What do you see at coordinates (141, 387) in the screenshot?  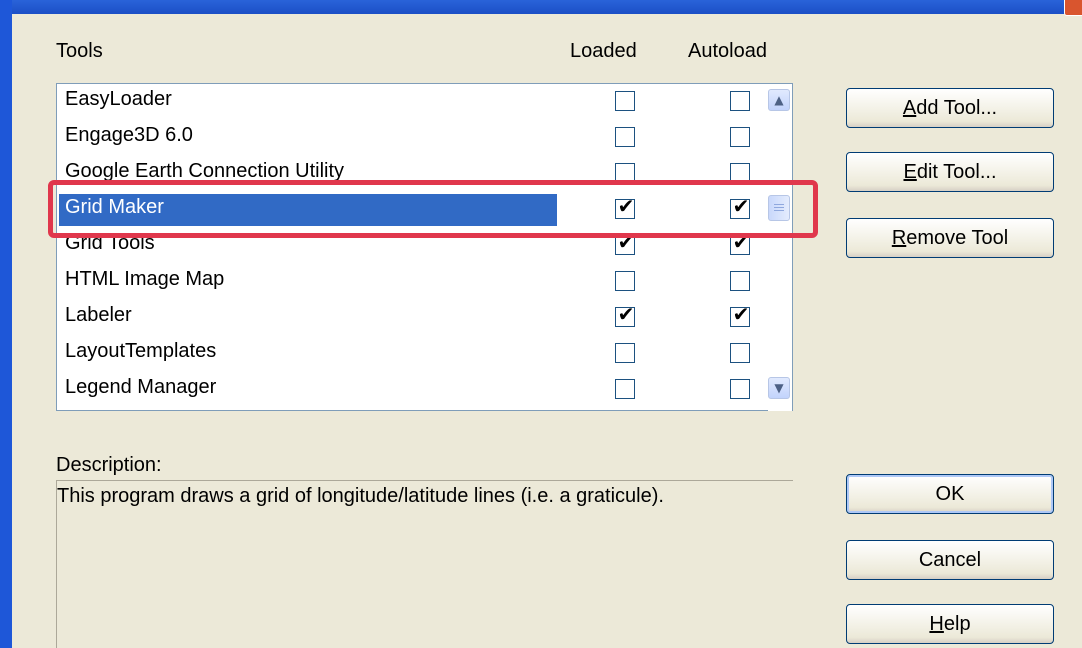 I see `tool-name: Legend Manager` at bounding box center [141, 387].